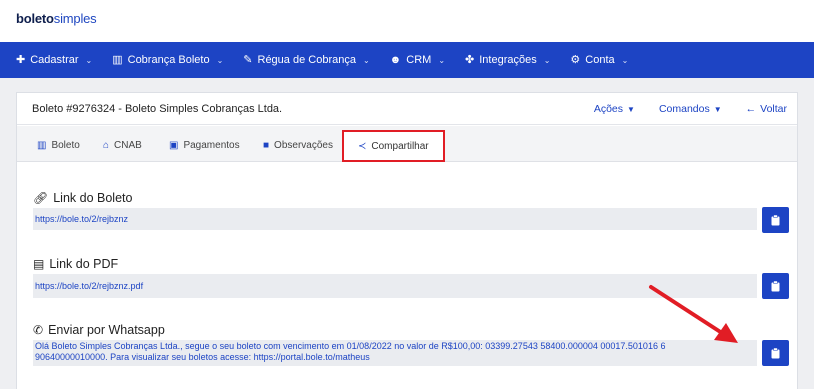 This screenshot has height=389, width=814. I want to click on gears-icon: ⚙, so click(575, 59).